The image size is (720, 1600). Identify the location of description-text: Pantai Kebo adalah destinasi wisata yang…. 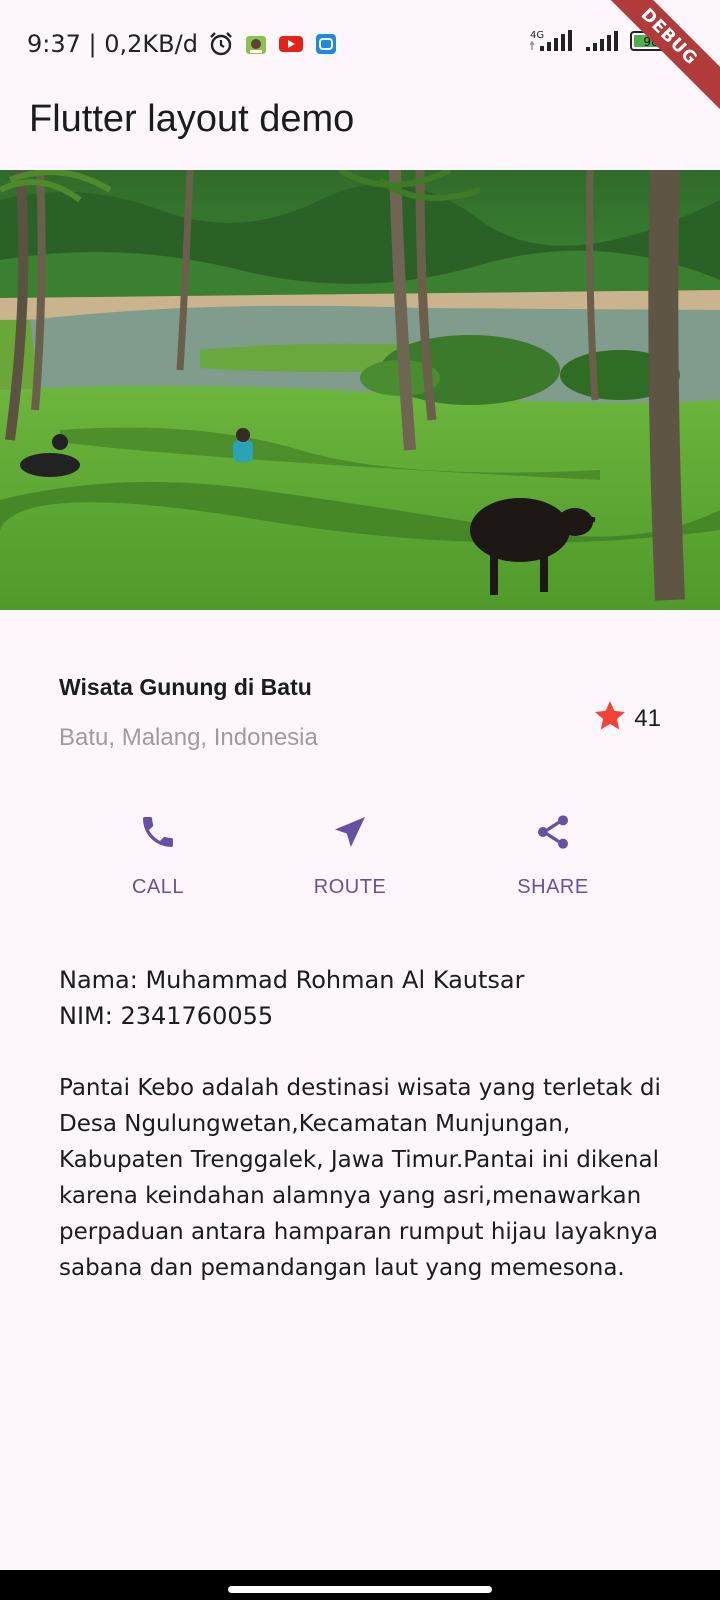
(360, 1178).